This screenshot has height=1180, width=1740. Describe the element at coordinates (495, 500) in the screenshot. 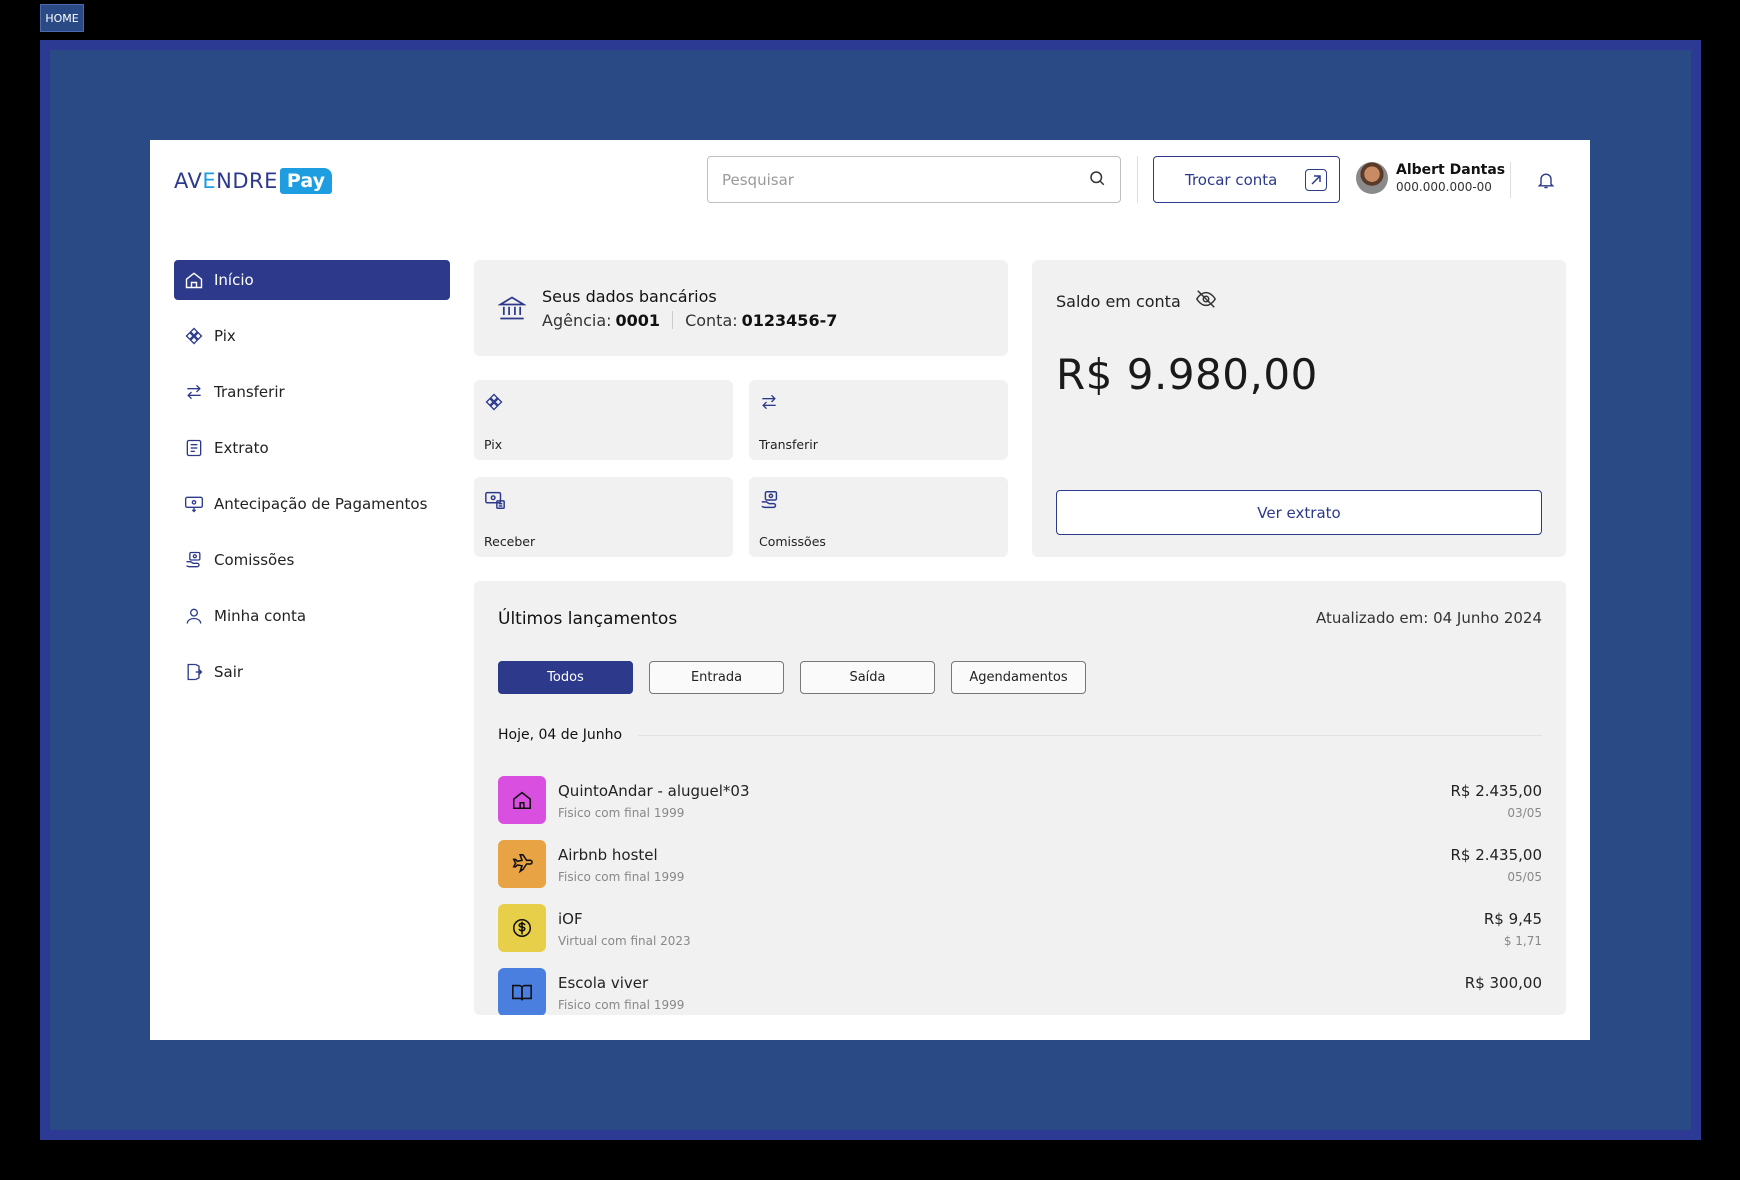

I see `receive-icon` at that location.